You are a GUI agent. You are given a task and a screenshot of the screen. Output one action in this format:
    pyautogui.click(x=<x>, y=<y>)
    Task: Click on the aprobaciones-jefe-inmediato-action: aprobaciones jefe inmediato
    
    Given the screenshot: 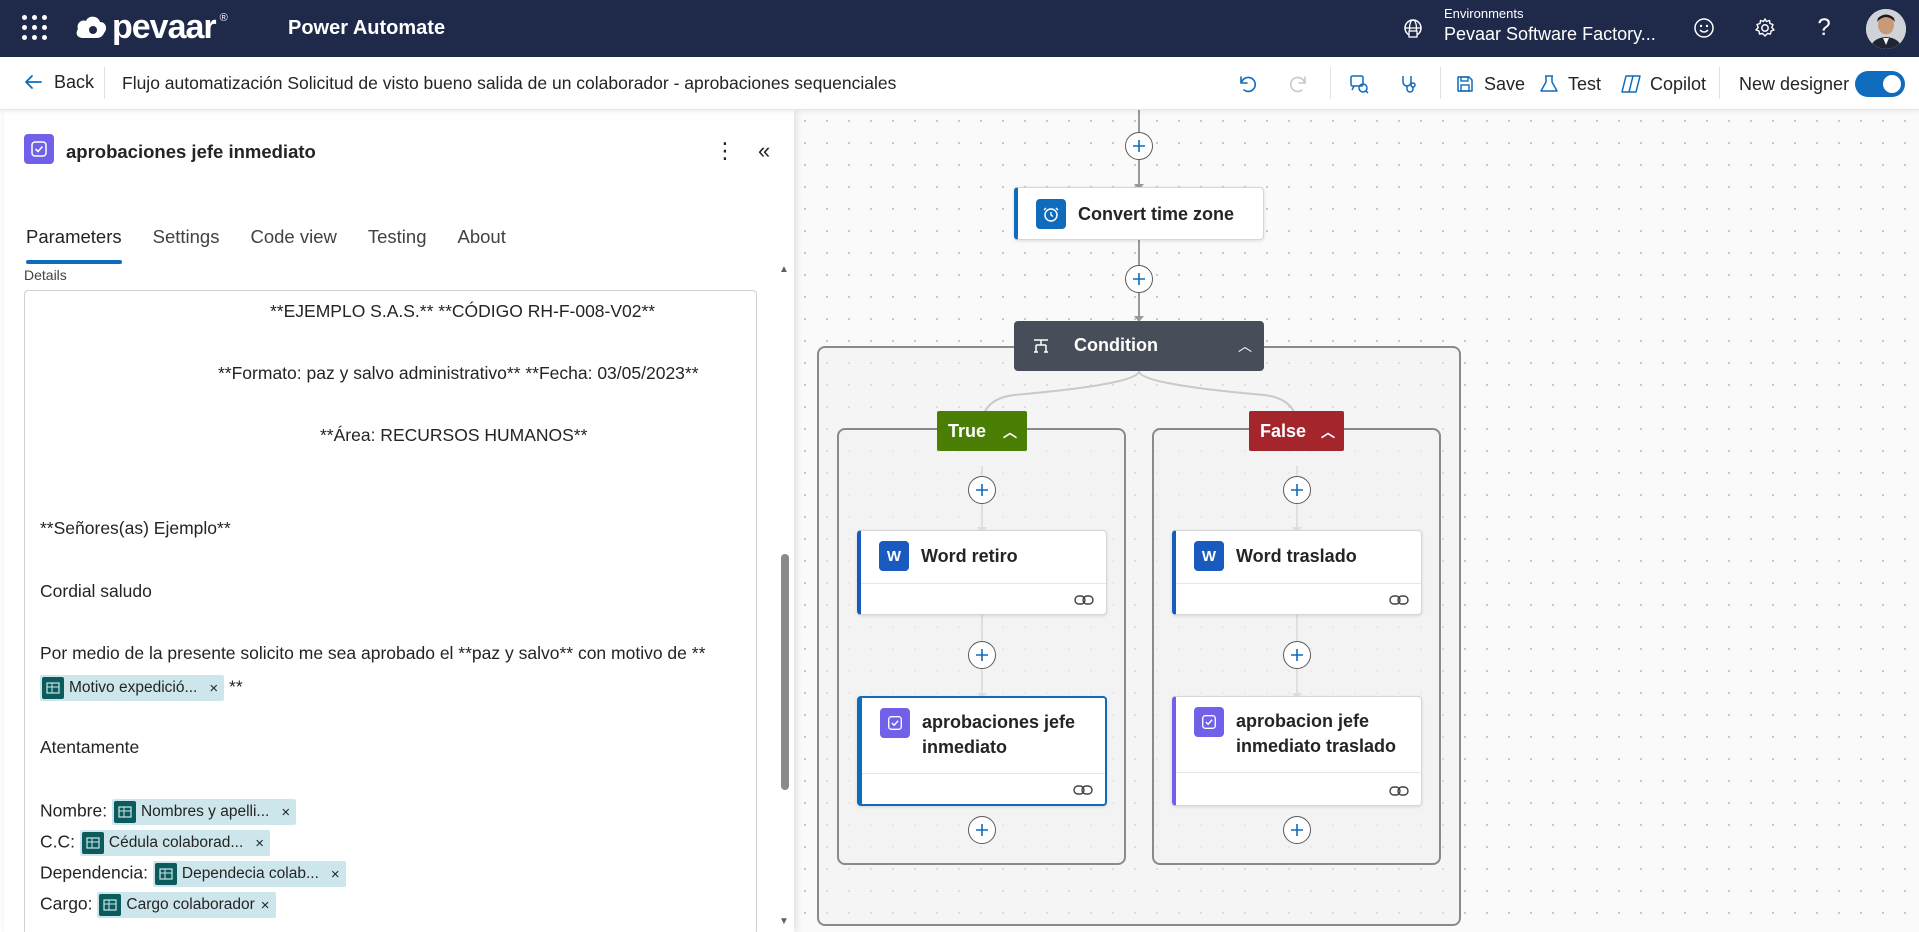 What is the action you would take?
    pyautogui.click(x=982, y=751)
    